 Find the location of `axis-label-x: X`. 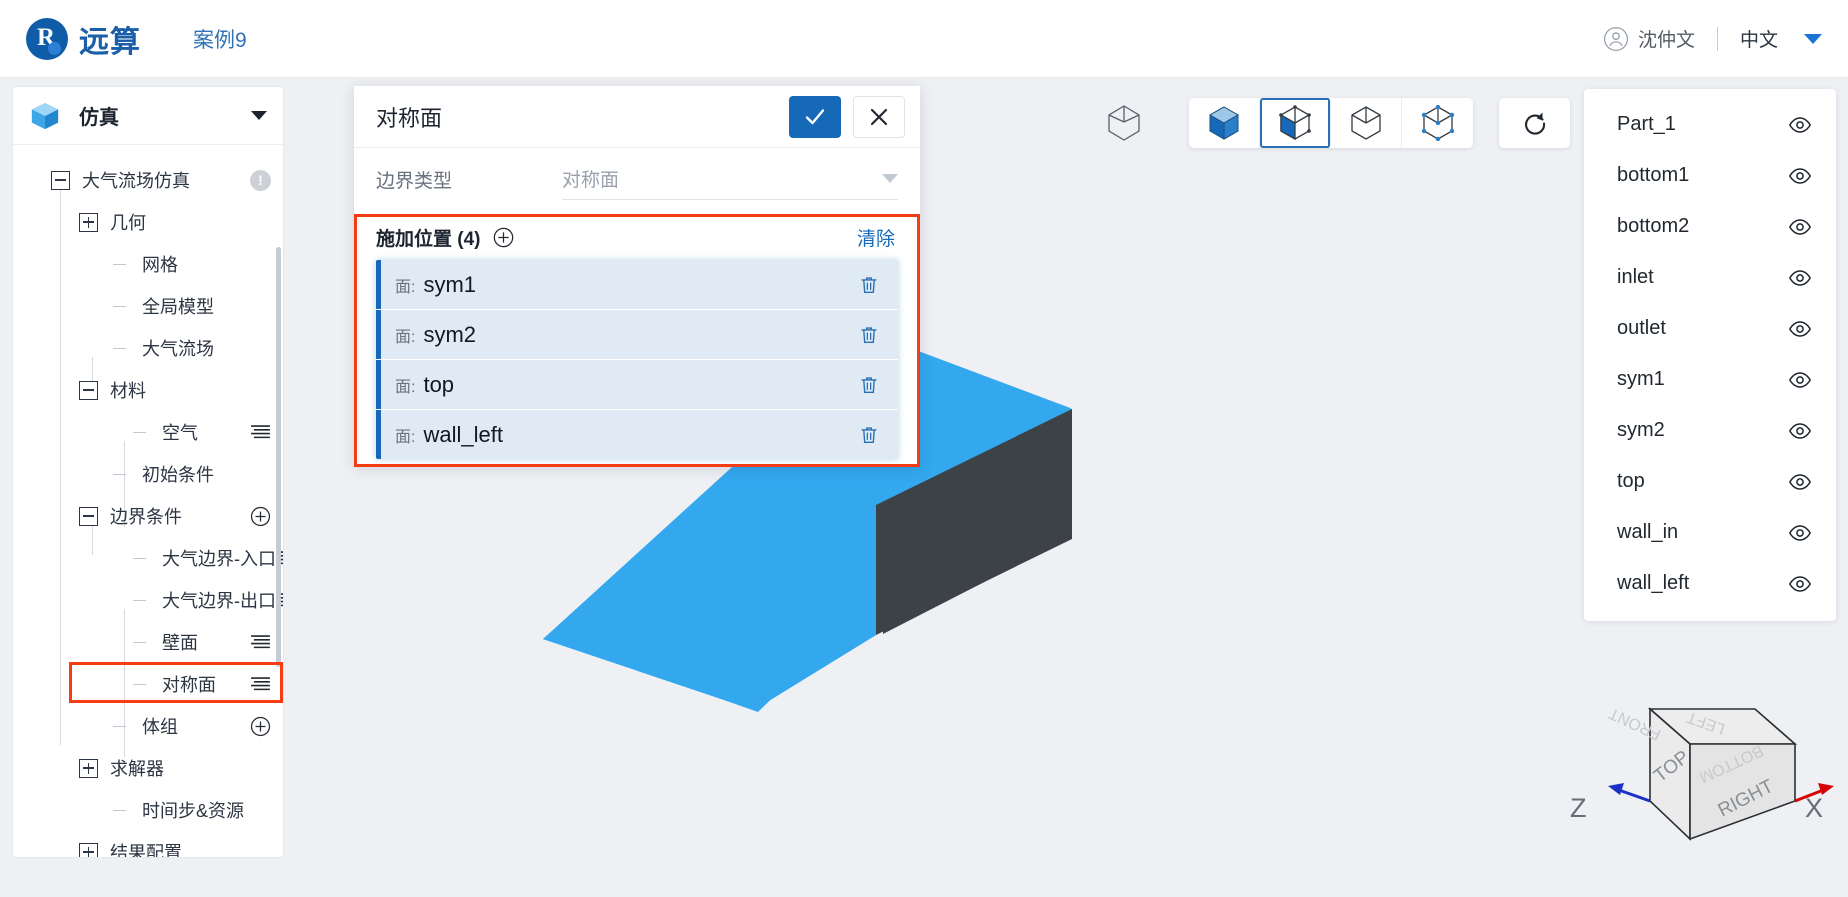

axis-label-x: X is located at coordinates (1814, 808).